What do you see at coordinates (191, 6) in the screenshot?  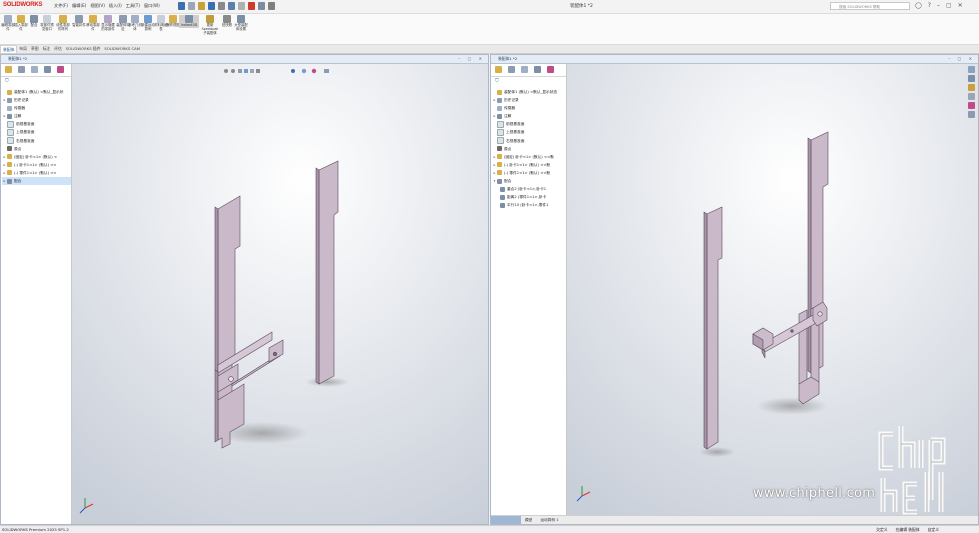 I see `new-document-icon` at bounding box center [191, 6].